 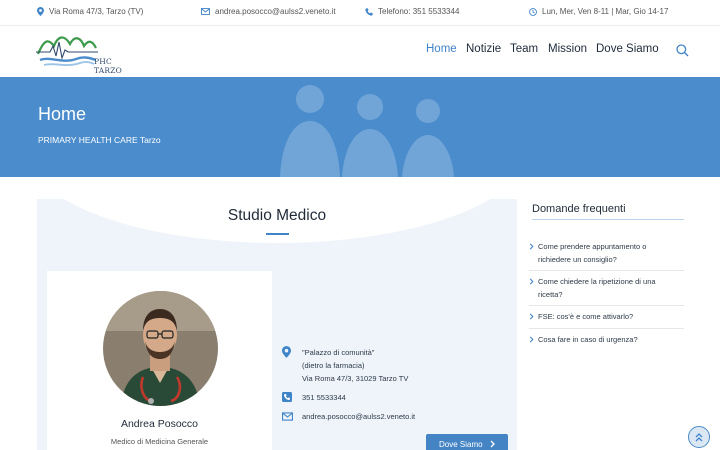 What do you see at coordinates (275, 11) in the screenshot?
I see `email-text: andrea.posocco@aulss2.veneto.it` at bounding box center [275, 11].